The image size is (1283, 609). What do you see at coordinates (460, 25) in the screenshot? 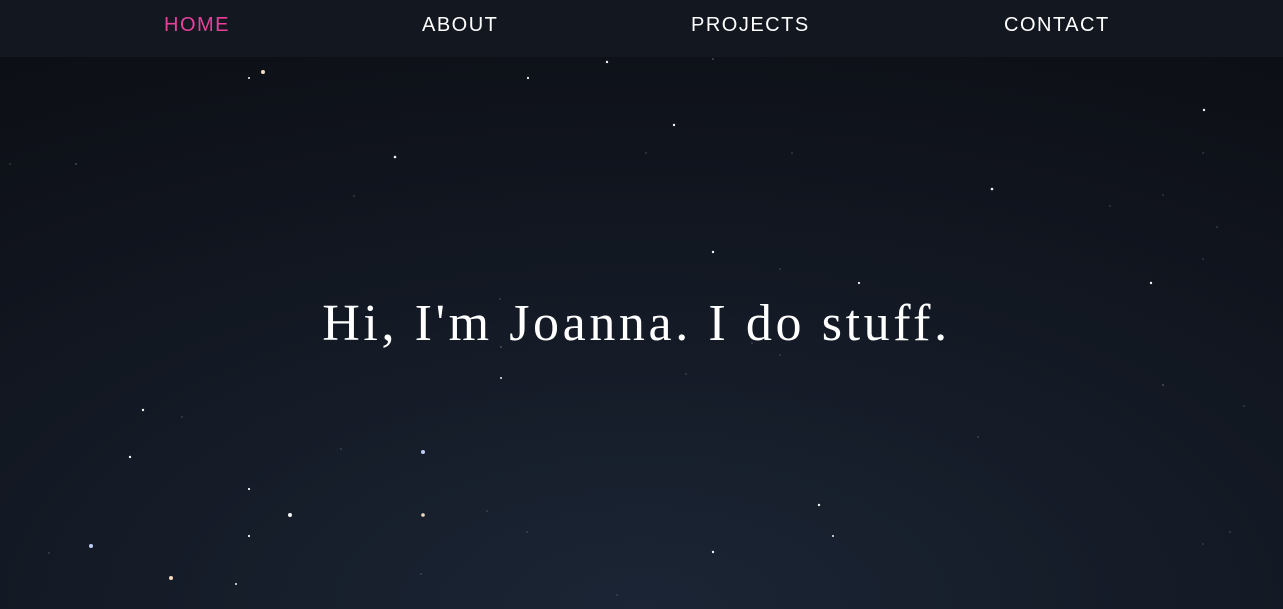
I see `nav-link-about: ABOUT` at bounding box center [460, 25].